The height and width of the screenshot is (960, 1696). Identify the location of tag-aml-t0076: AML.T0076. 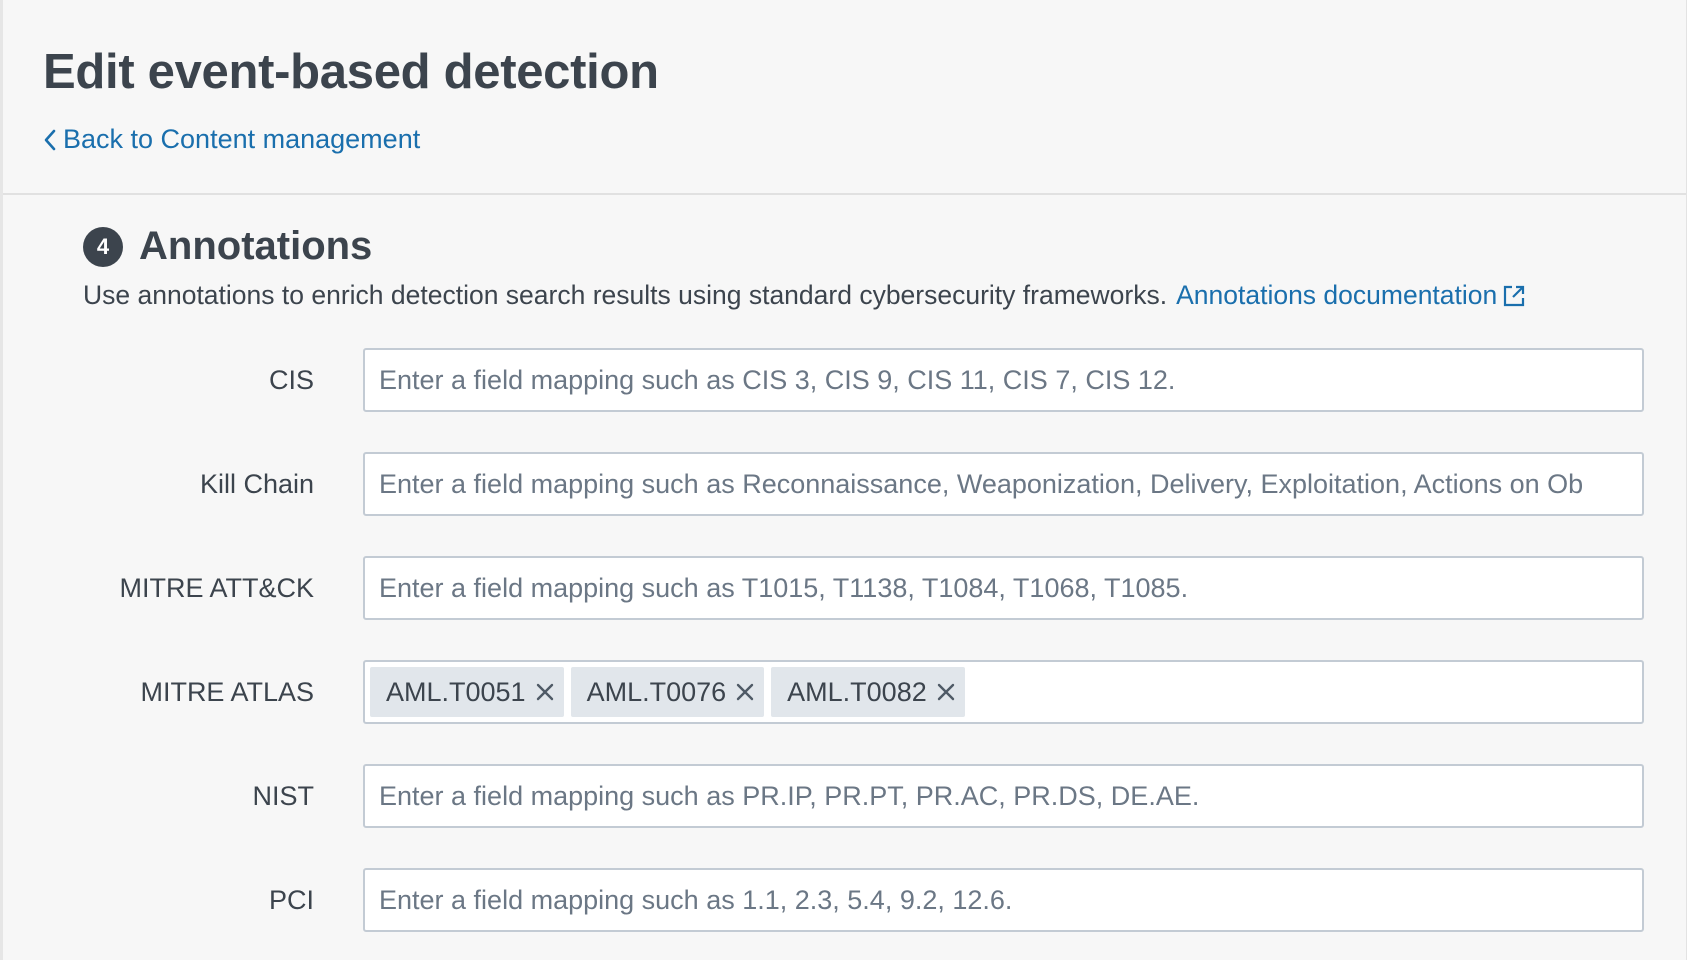
(667, 692).